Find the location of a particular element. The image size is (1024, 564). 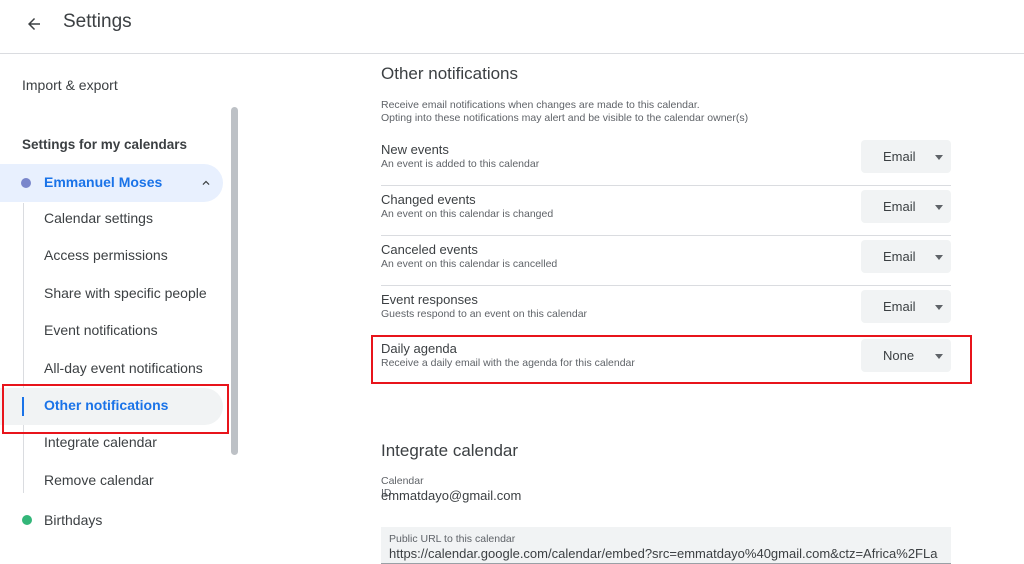

sidebar-item-label: All-day event notifications is located at coordinates (123, 368).